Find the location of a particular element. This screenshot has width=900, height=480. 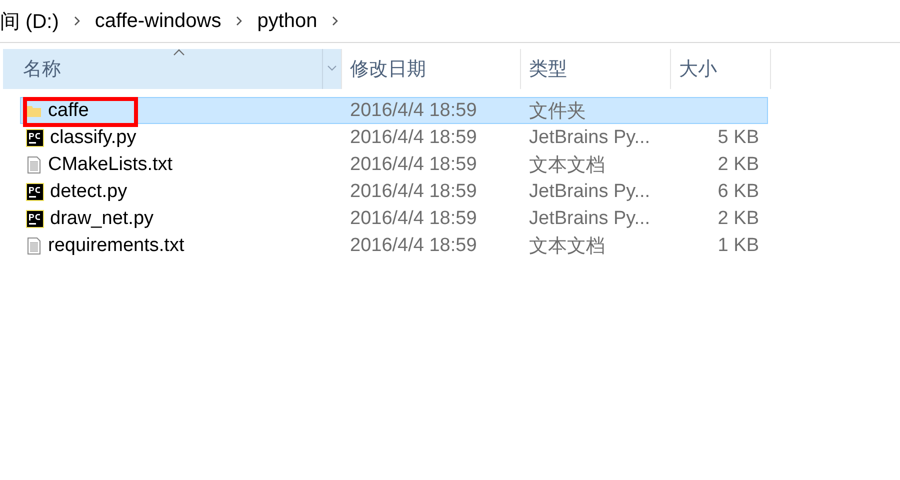

file-row: detect.py 2016/4/4 18:59 JetBrains Py... 6 KB is located at coordinates (394, 191).